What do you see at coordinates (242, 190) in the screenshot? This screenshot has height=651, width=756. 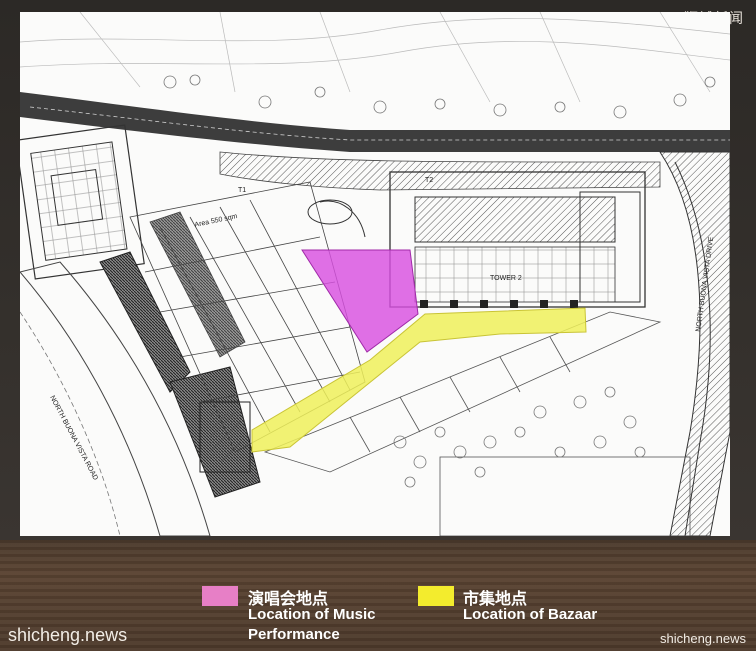 I see `label-t1: T1` at bounding box center [242, 190].